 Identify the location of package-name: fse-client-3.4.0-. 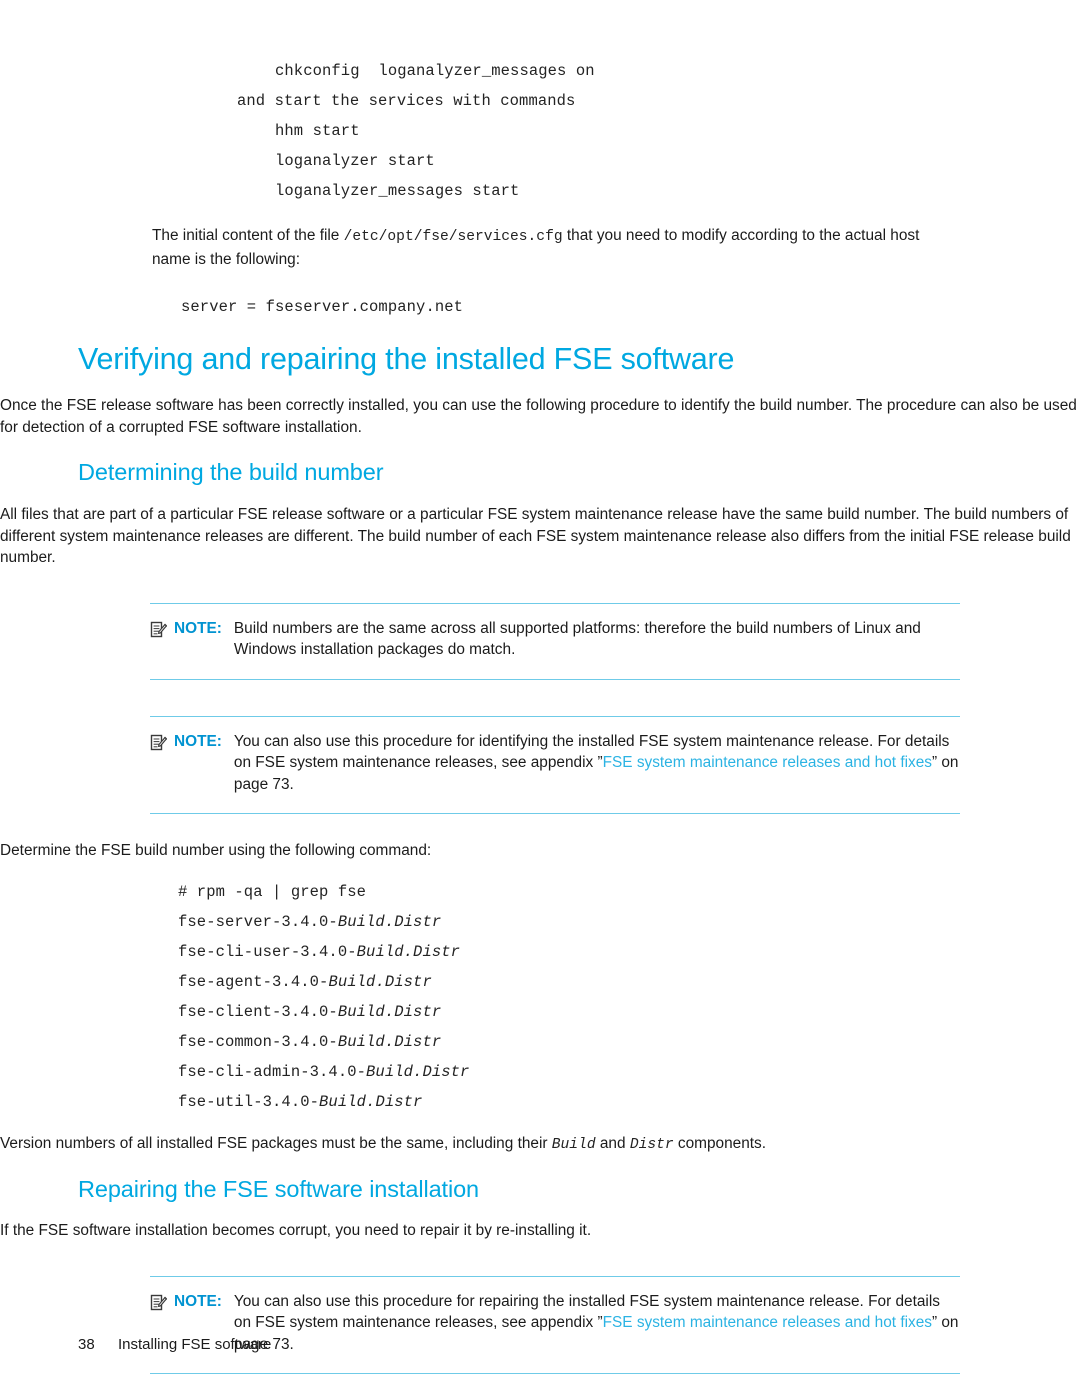
(258, 1011).